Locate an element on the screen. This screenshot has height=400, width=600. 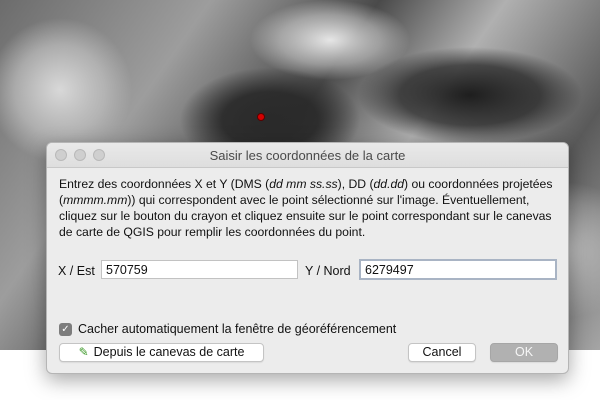
dialog-title: Saisir les coordonnées de la carte is located at coordinates (307, 155).